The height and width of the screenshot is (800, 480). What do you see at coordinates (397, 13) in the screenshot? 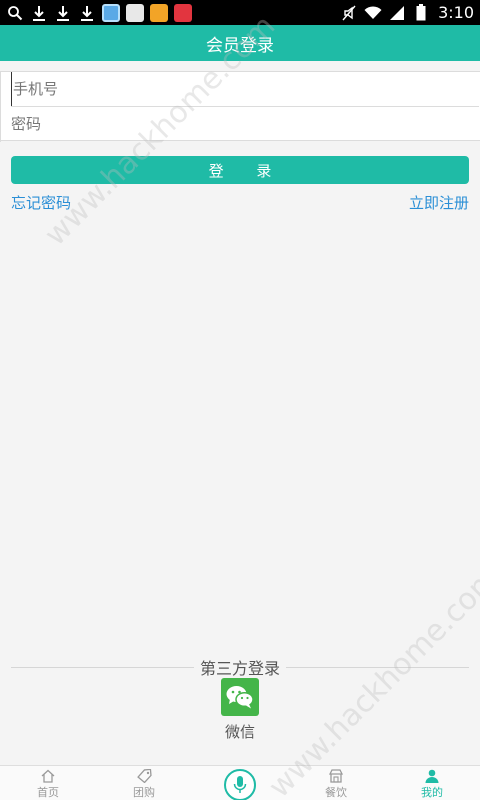
I see `signal-icon` at bounding box center [397, 13].